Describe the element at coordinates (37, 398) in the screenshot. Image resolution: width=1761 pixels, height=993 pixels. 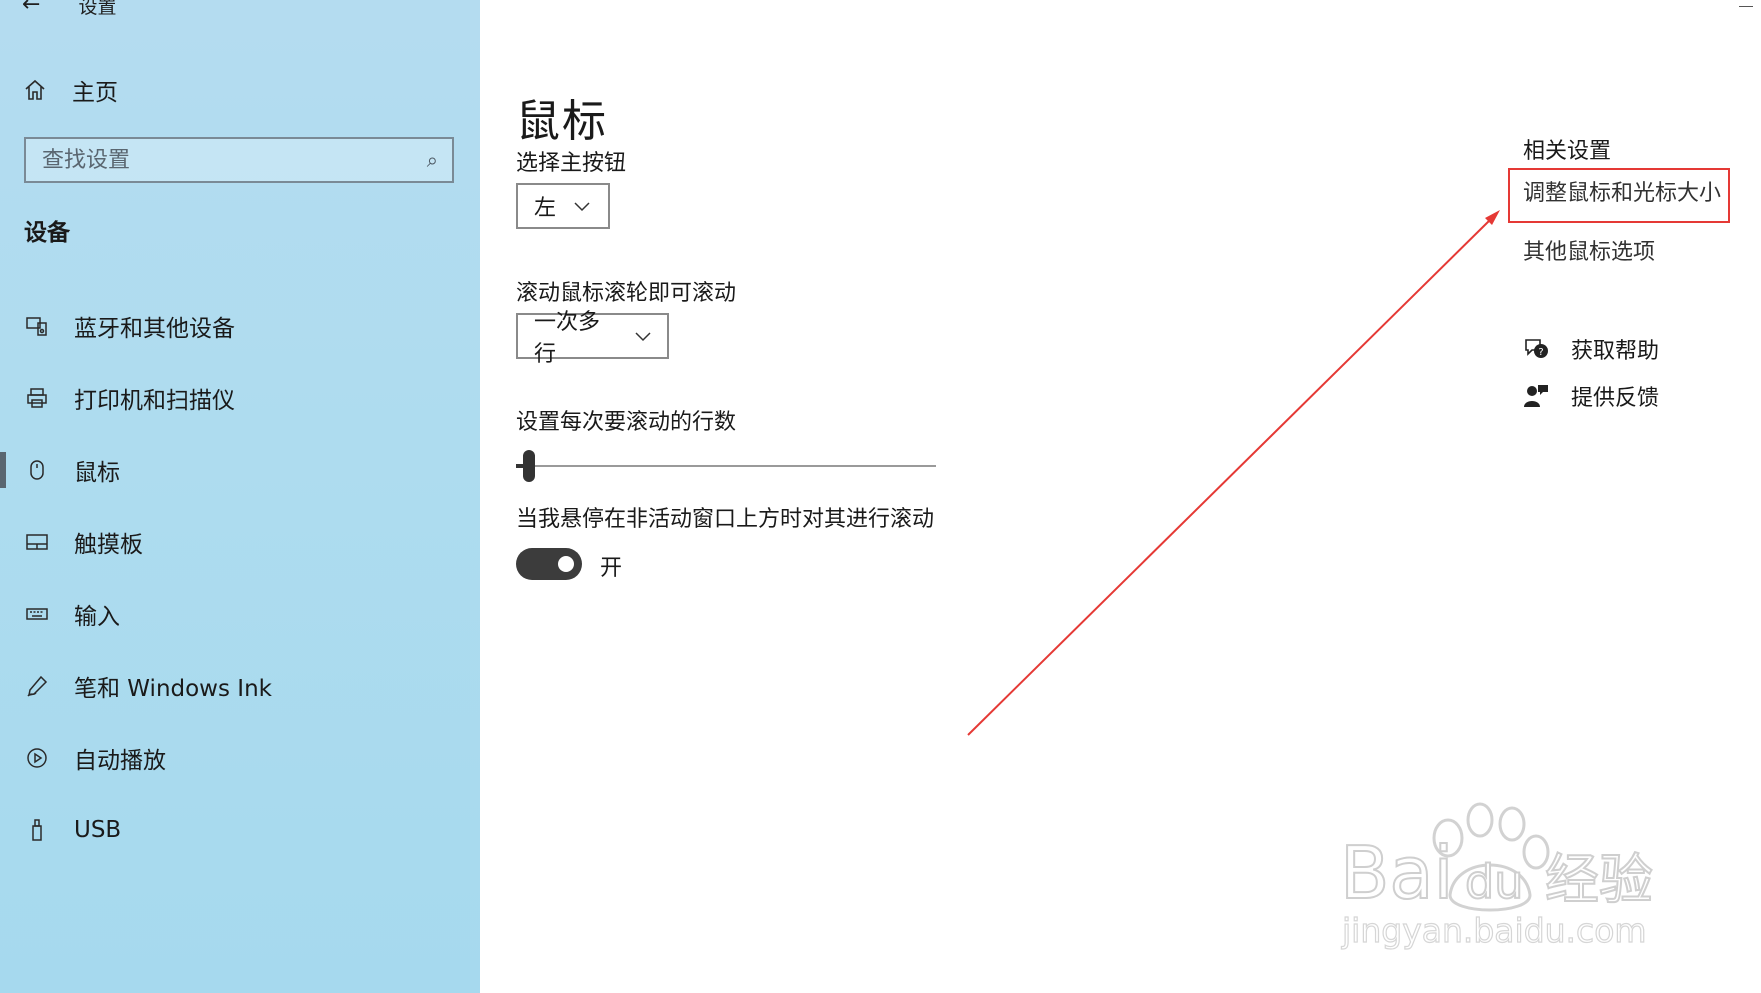
I see `printer-icon` at that location.